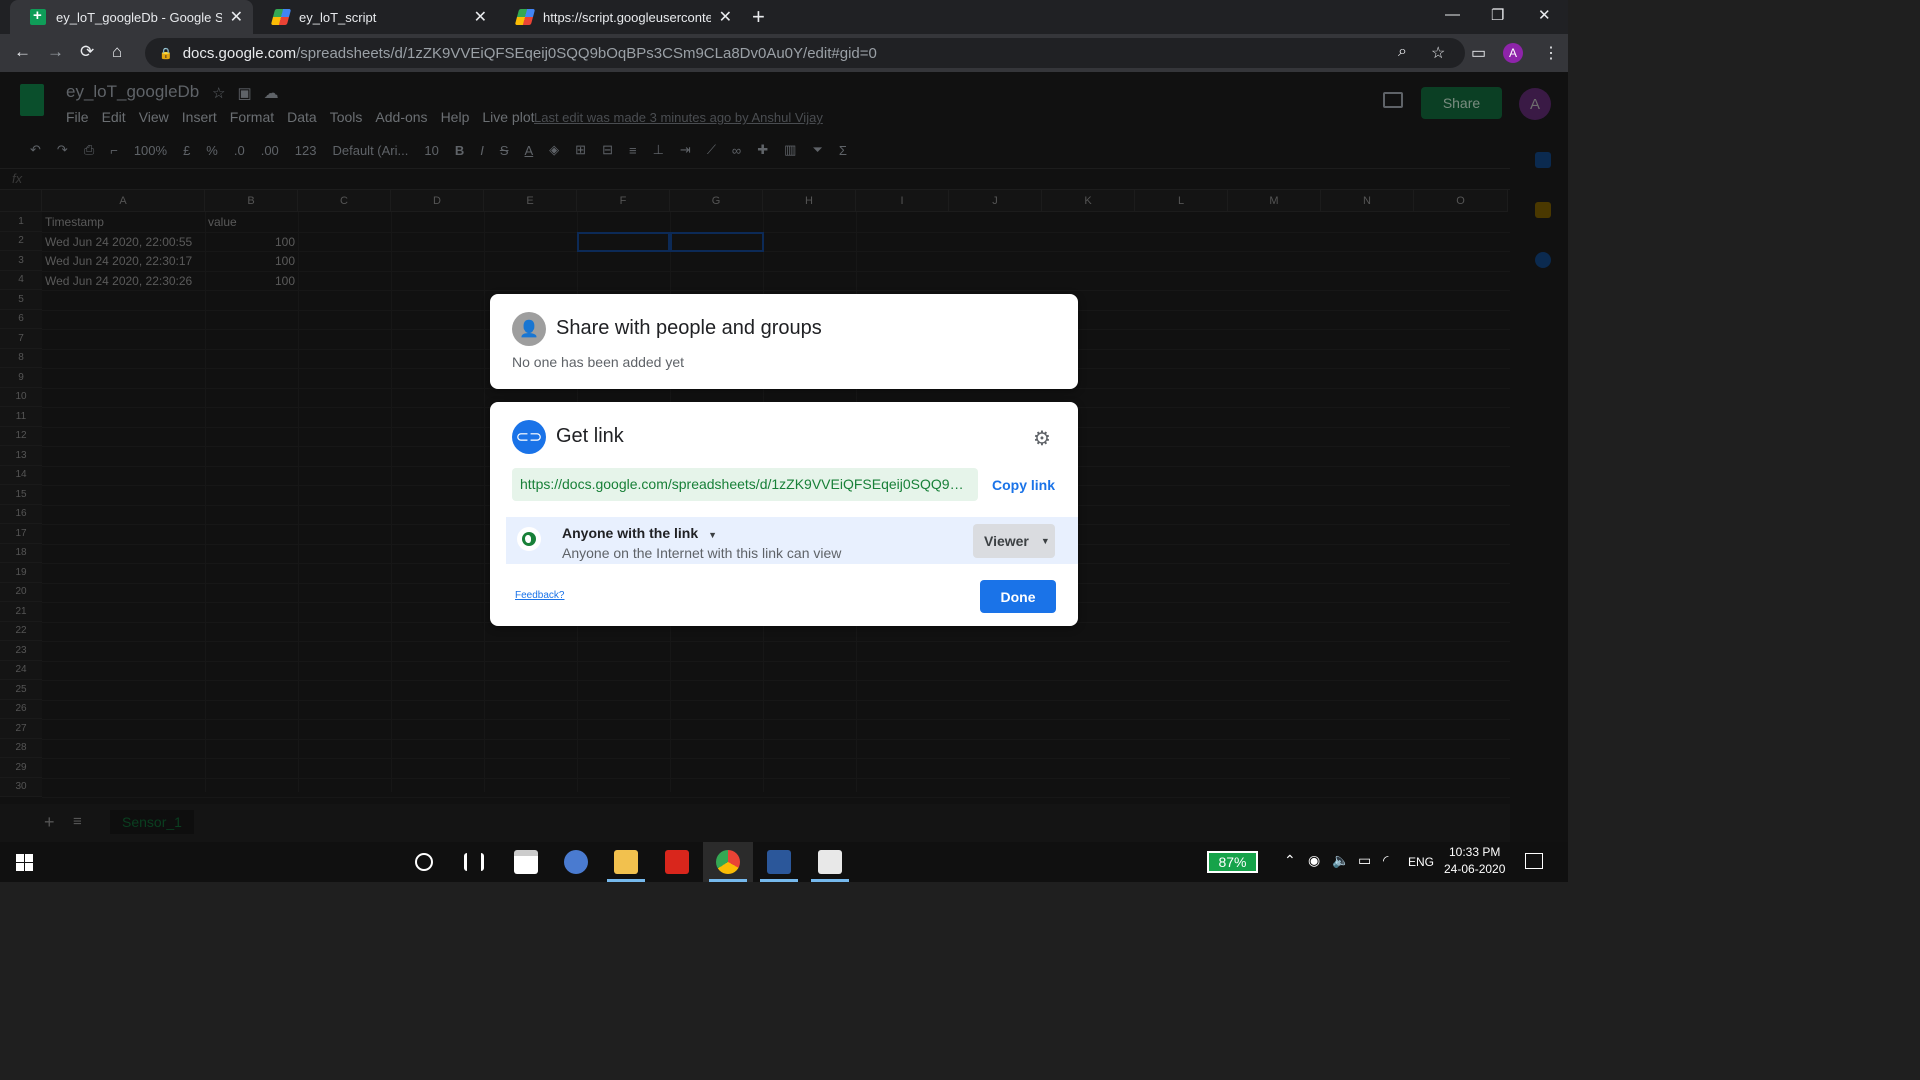 The width and height of the screenshot is (1920, 1080). What do you see at coordinates (1513, 53) in the screenshot?
I see `profile-avatar: A` at bounding box center [1513, 53].